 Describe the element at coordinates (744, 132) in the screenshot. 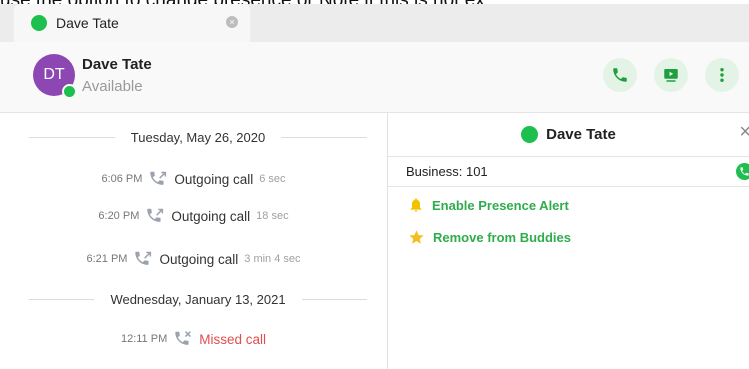

I see `close-icon: ×` at that location.